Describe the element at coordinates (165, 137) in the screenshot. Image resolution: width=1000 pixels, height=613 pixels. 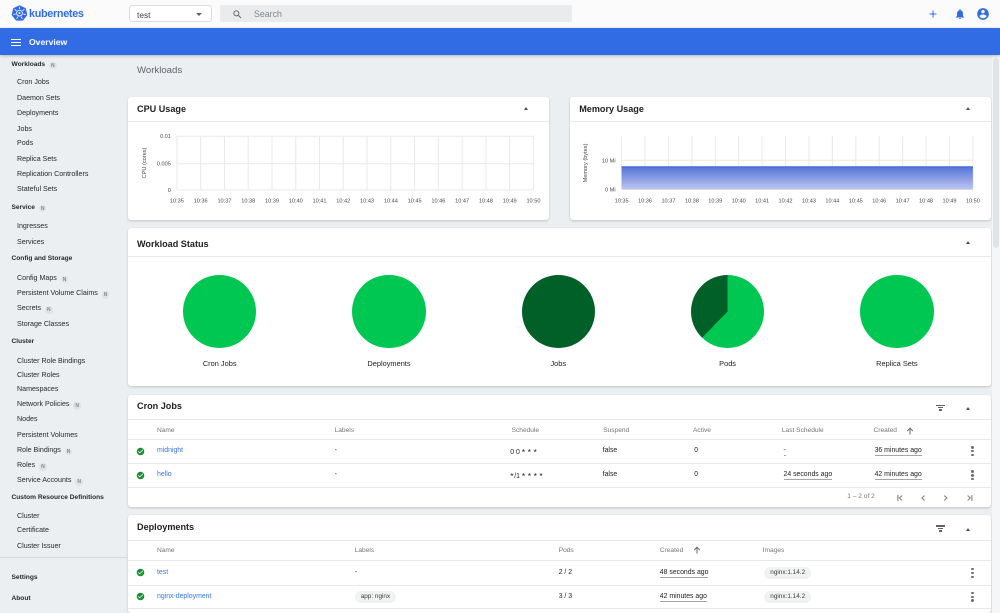
I see `svg-text: 0.01` at that location.